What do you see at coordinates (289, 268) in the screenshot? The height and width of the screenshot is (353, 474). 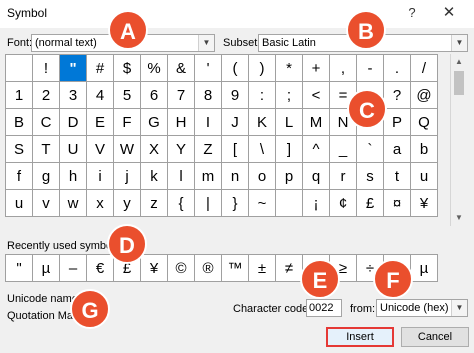 I see `recent-symbol-cell: ≠` at bounding box center [289, 268].